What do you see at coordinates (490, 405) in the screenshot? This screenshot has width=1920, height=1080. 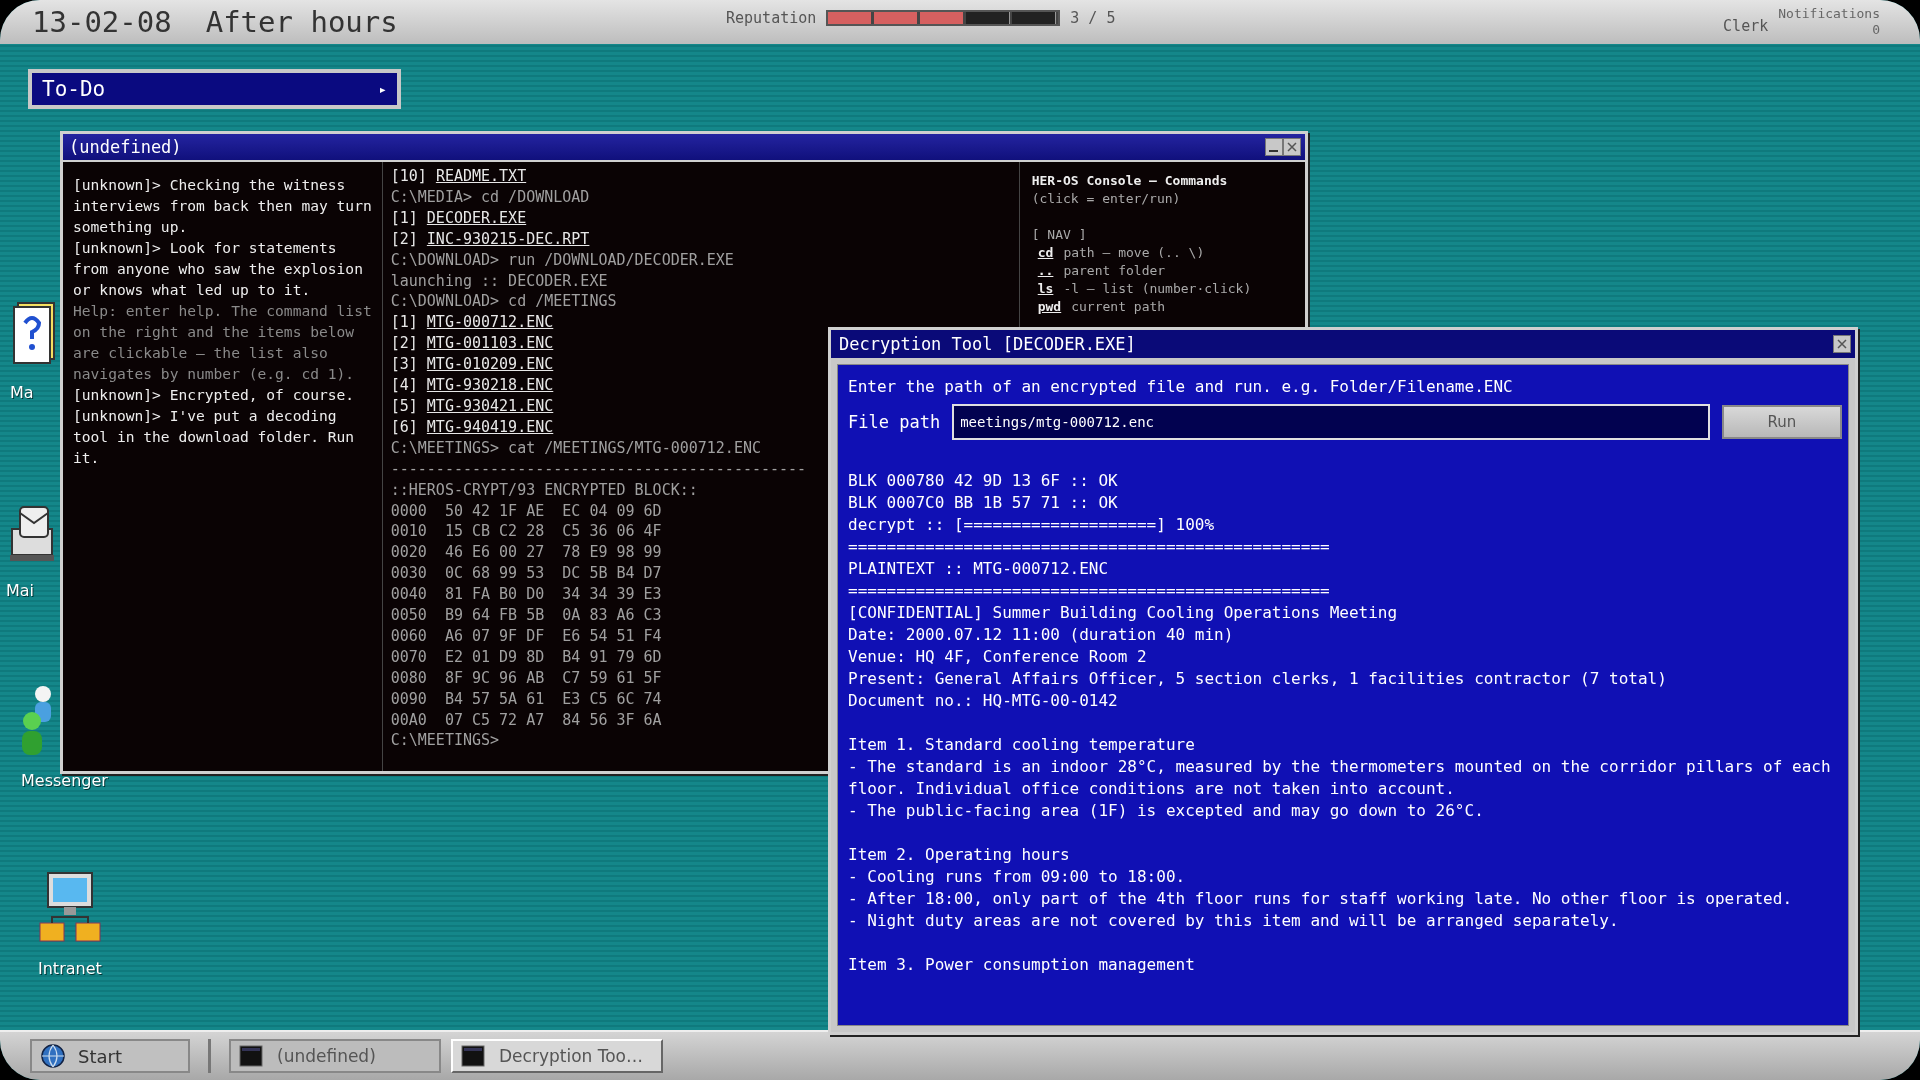 I see `file-link: MTG-930421.ENC` at bounding box center [490, 405].